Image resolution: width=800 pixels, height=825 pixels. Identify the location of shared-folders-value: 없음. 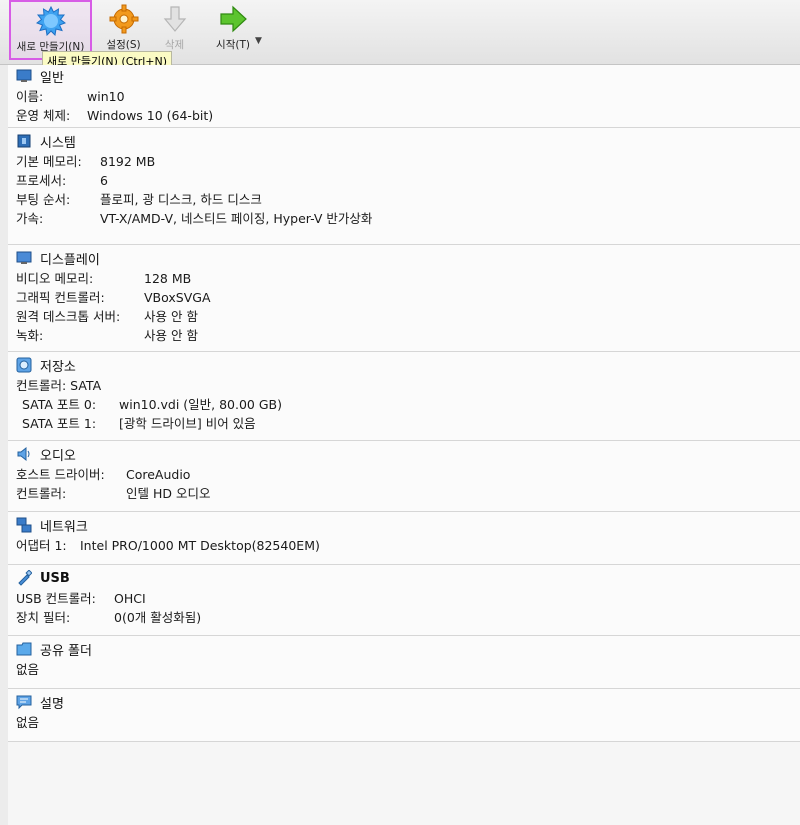
(28, 669).